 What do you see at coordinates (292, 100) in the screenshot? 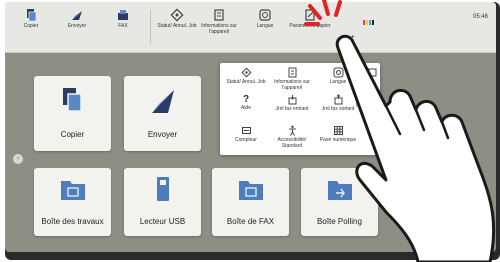
I see `fax-in-log-icon` at bounding box center [292, 100].